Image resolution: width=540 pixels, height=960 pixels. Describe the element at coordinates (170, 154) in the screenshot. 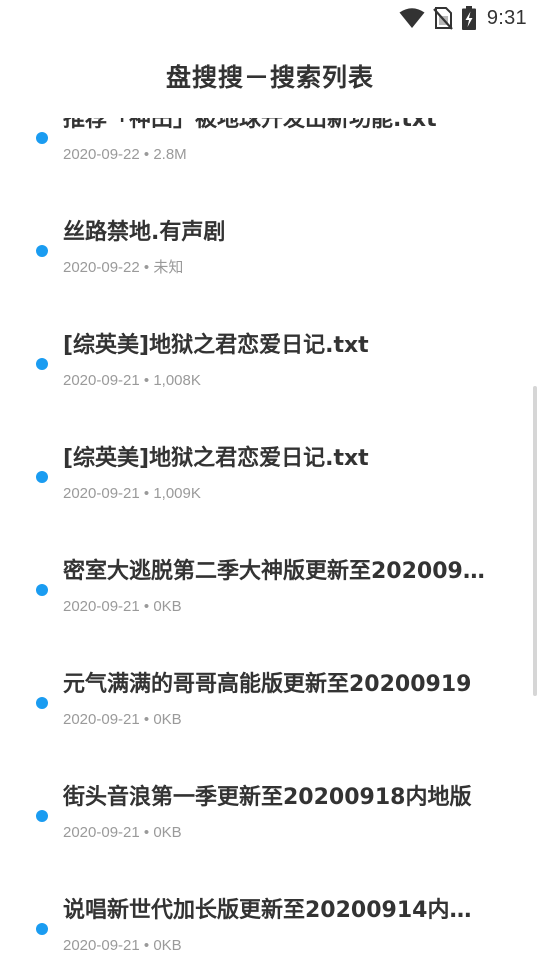

I see `item-size: 2.8M` at that location.